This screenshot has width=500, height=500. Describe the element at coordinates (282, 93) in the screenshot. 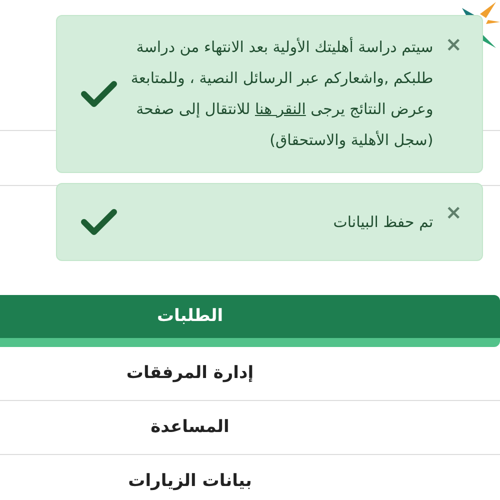

I see `alert-message: سيتم دراسة أهليتك الأولية بعد الانتهاء من دراسة طلبكم ,واشعاركم عبر الرسائل النصية ، وللمتابعة وعرض النتائج يرجى النقر هنا للانتقال إلى صفحة (سجل الأهلية والاستحقاق)` at that location.